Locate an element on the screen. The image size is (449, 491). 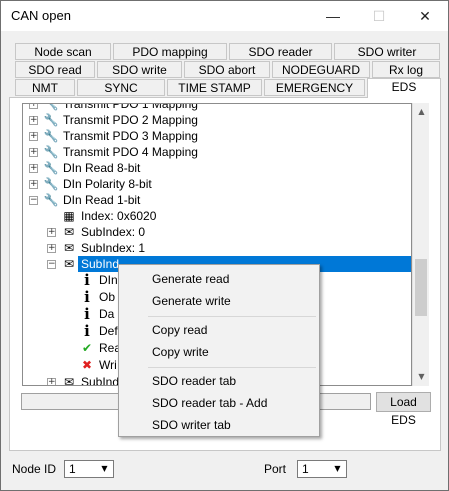
tree-row: + 🔧 Transmit PDO 4 Mapping is located at coordinates (217, 152).